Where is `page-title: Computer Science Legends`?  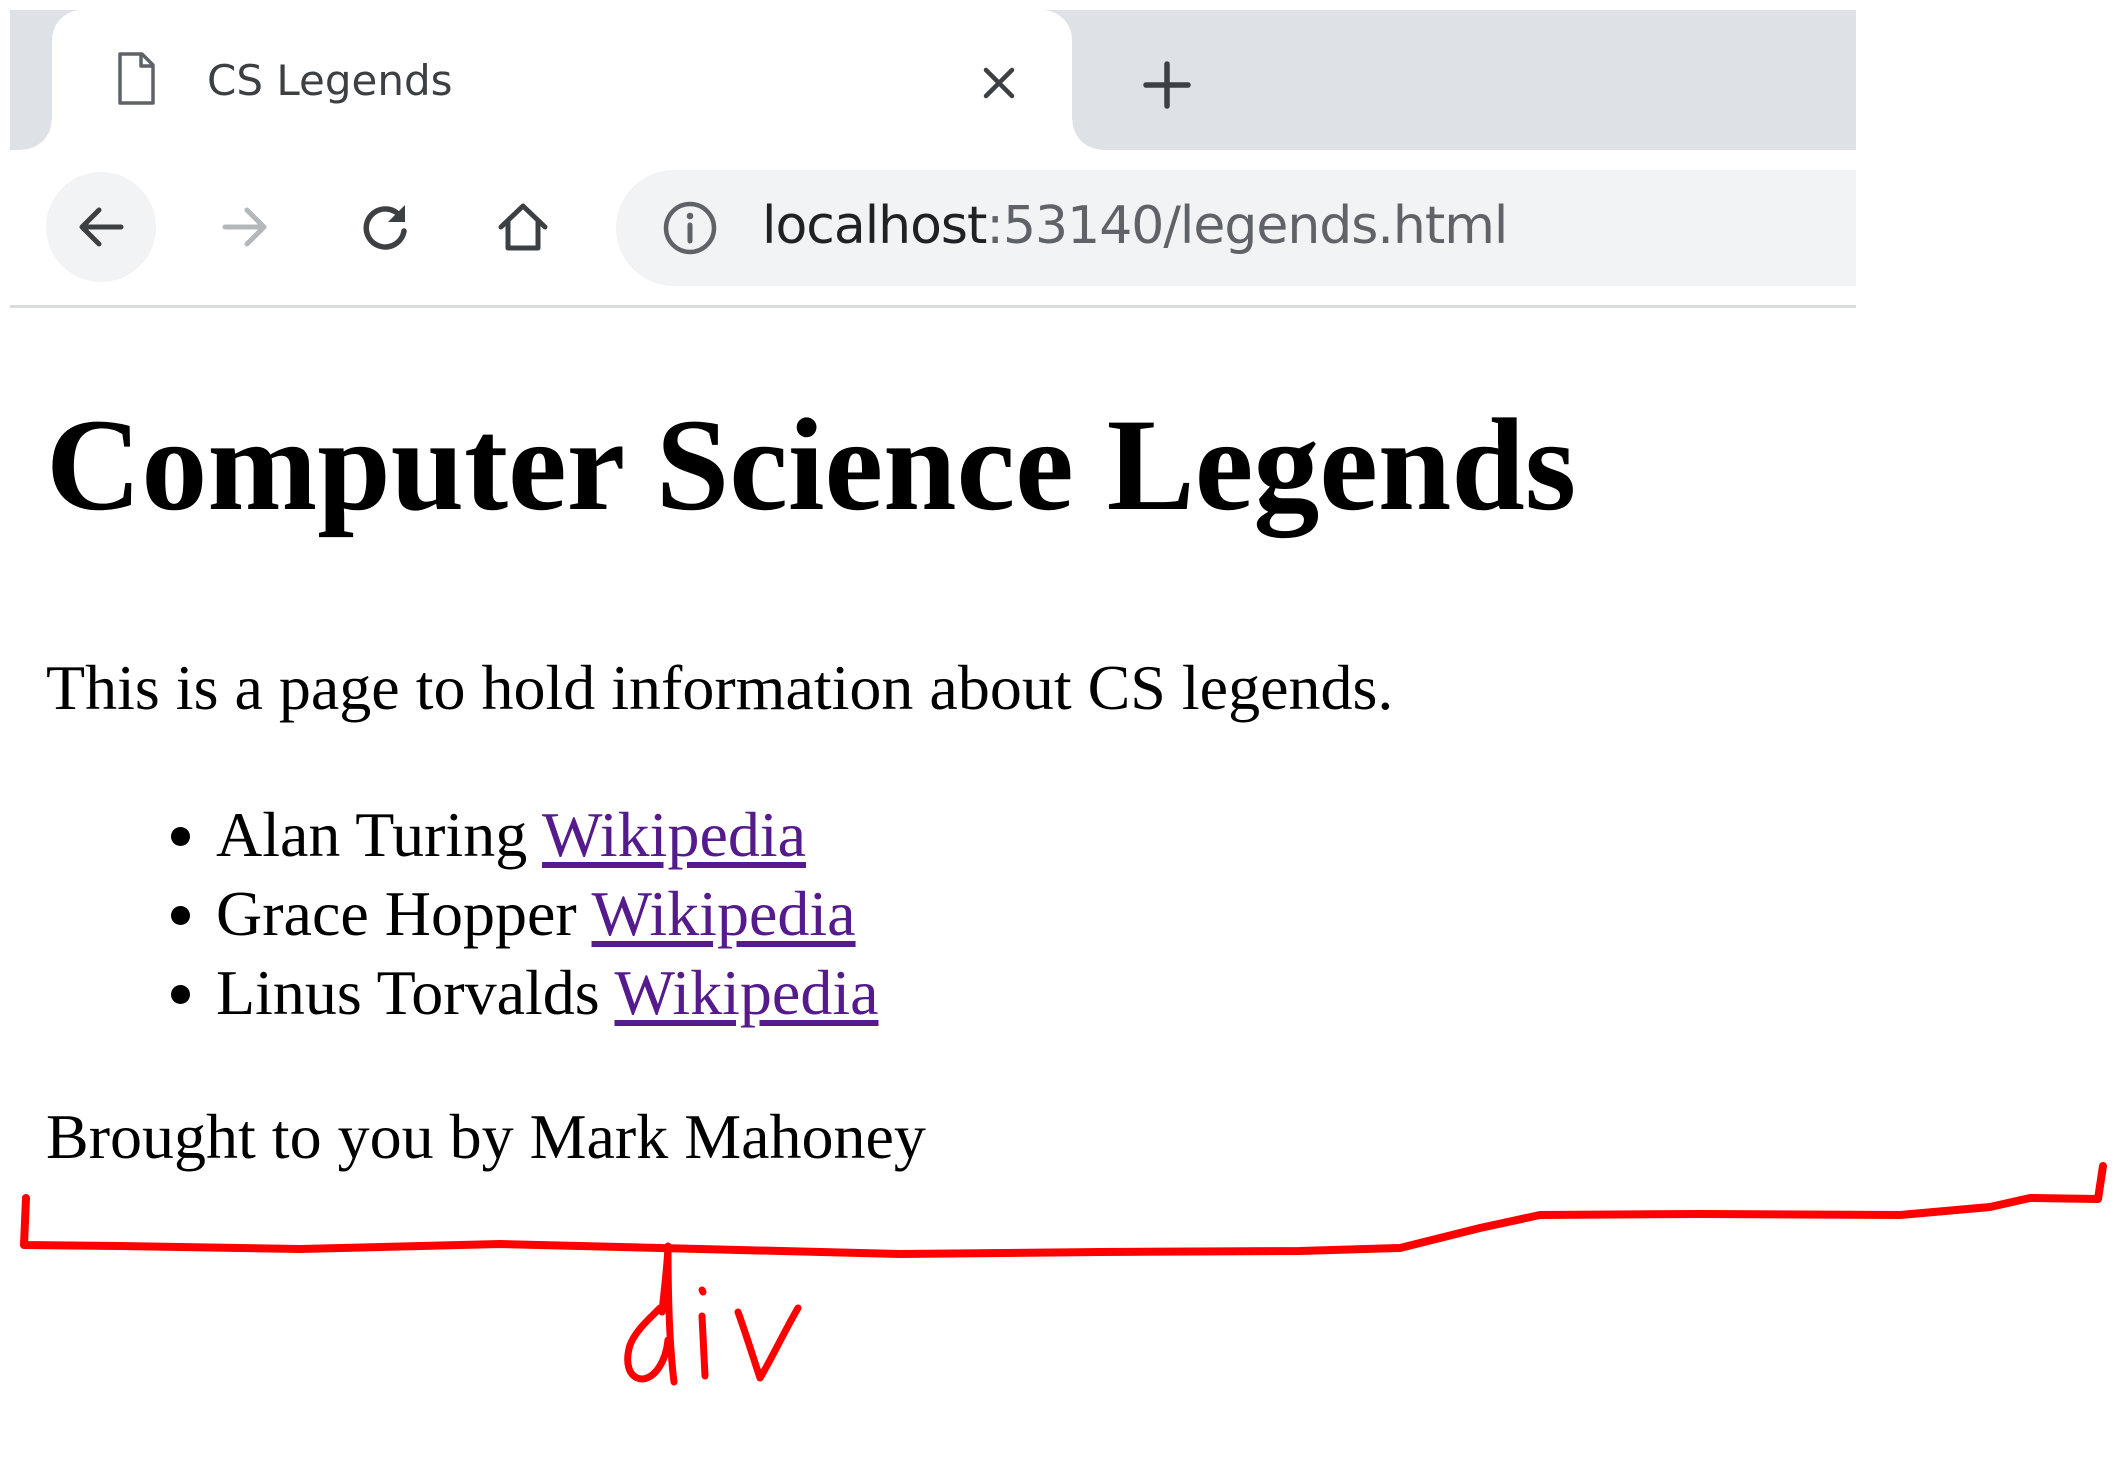 page-title: Computer Science Legends is located at coordinates (811, 464).